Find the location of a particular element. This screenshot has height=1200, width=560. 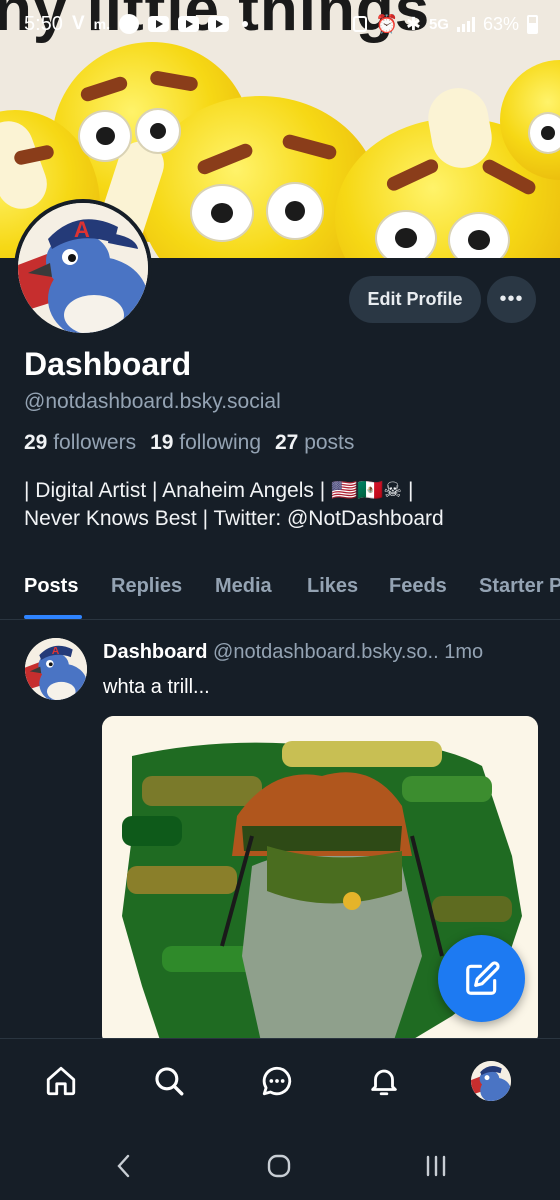

chat-icon is located at coordinates (277, 1081).